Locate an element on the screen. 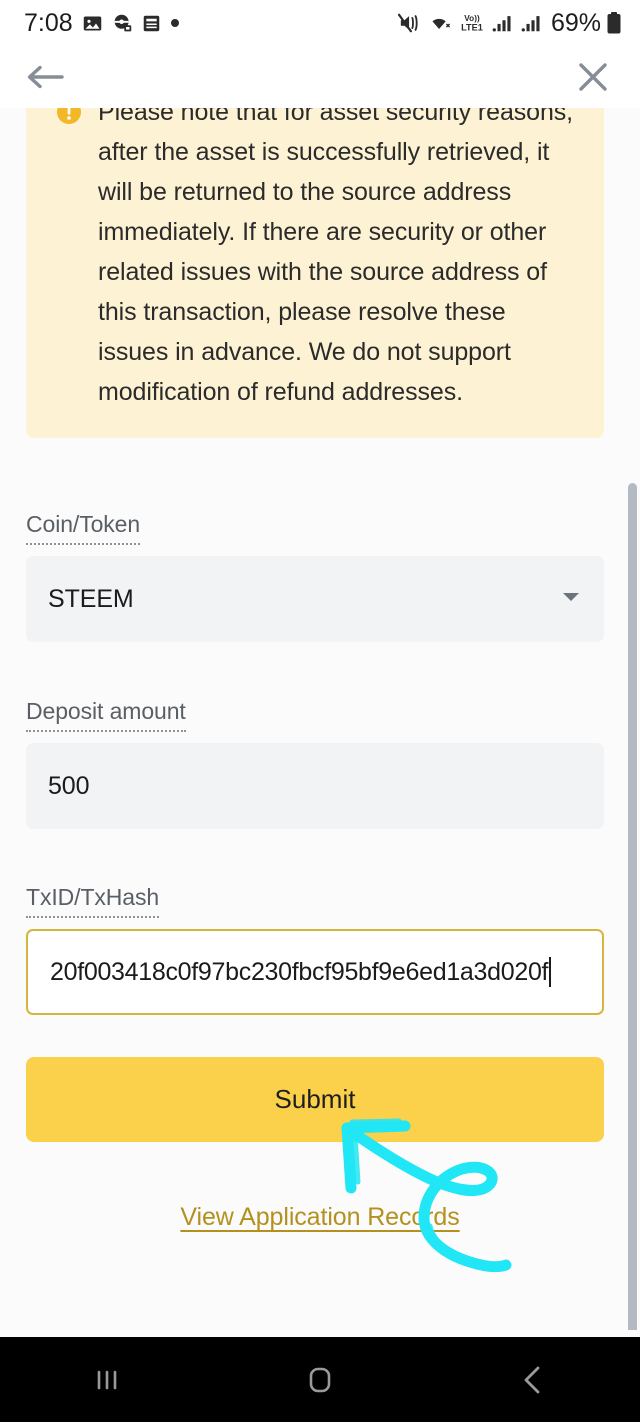 This screenshot has width=640, height=1422. warning-icon is located at coordinates (69, 116).